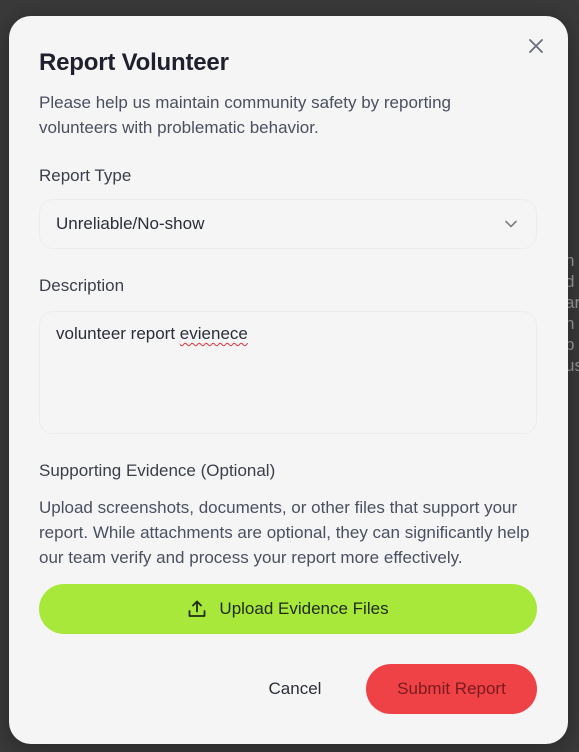 This screenshot has width=579, height=752. I want to click on upload-button-label: Upload Evidence Files, so click(304, 608).